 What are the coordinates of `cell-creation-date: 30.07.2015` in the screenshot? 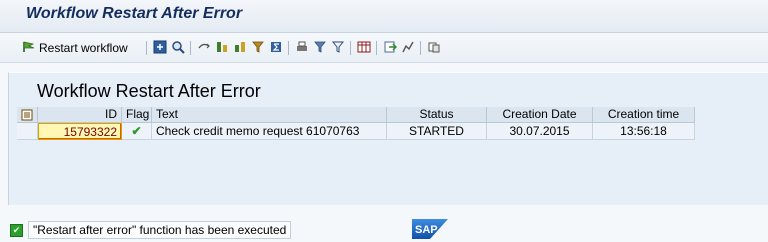 It's located at (540, 131).